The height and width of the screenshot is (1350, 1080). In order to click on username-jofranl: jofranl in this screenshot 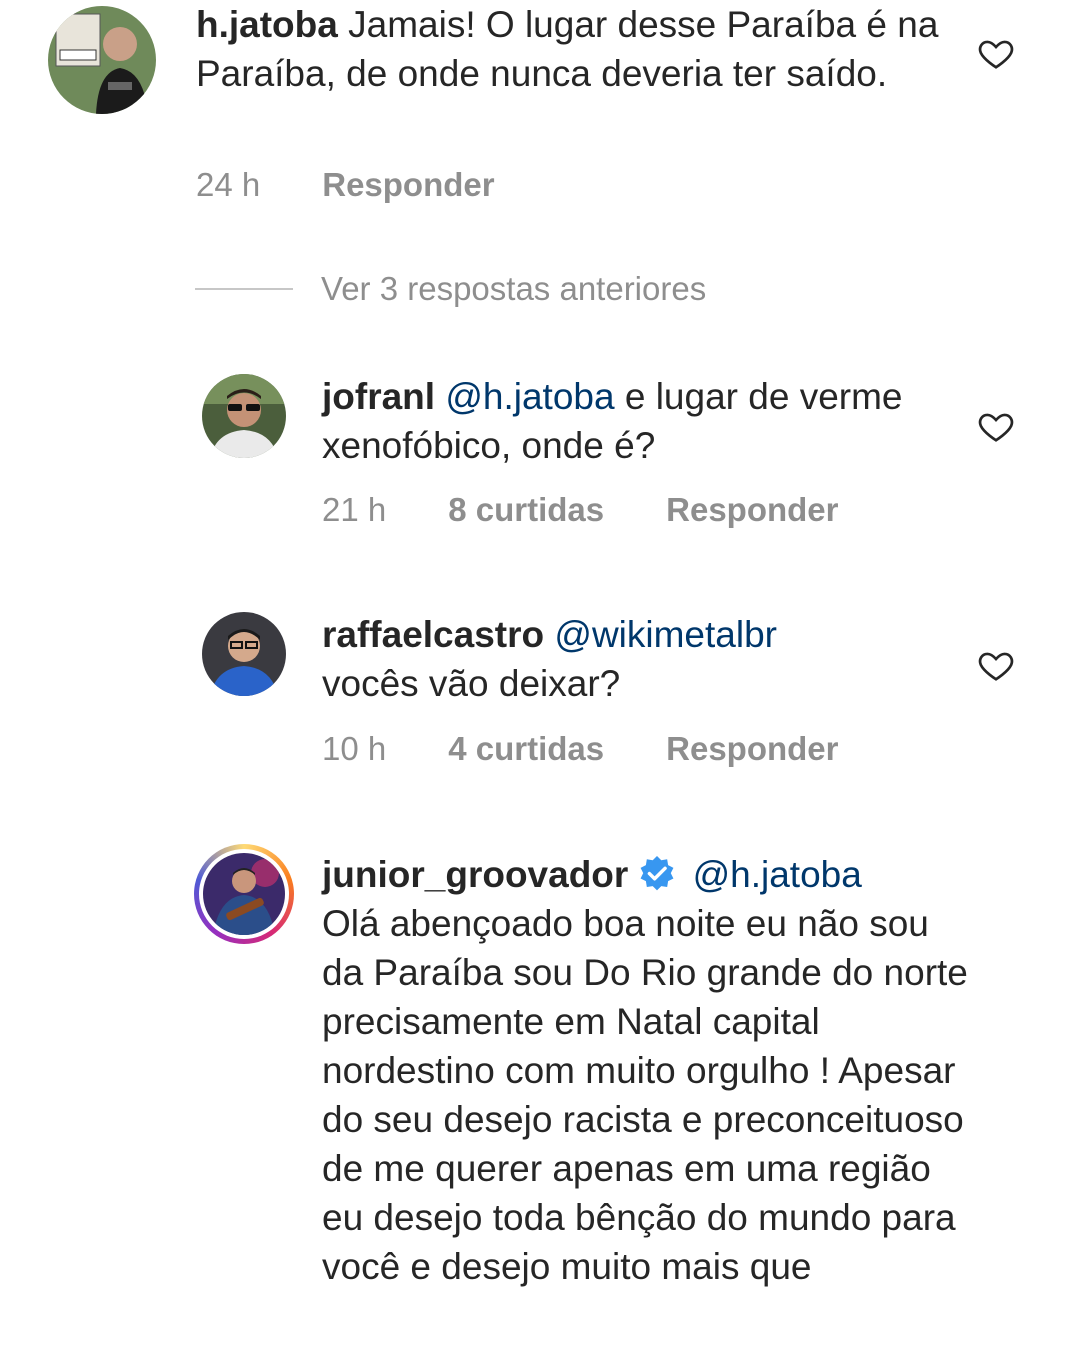, I will do `click(378, 396)`.